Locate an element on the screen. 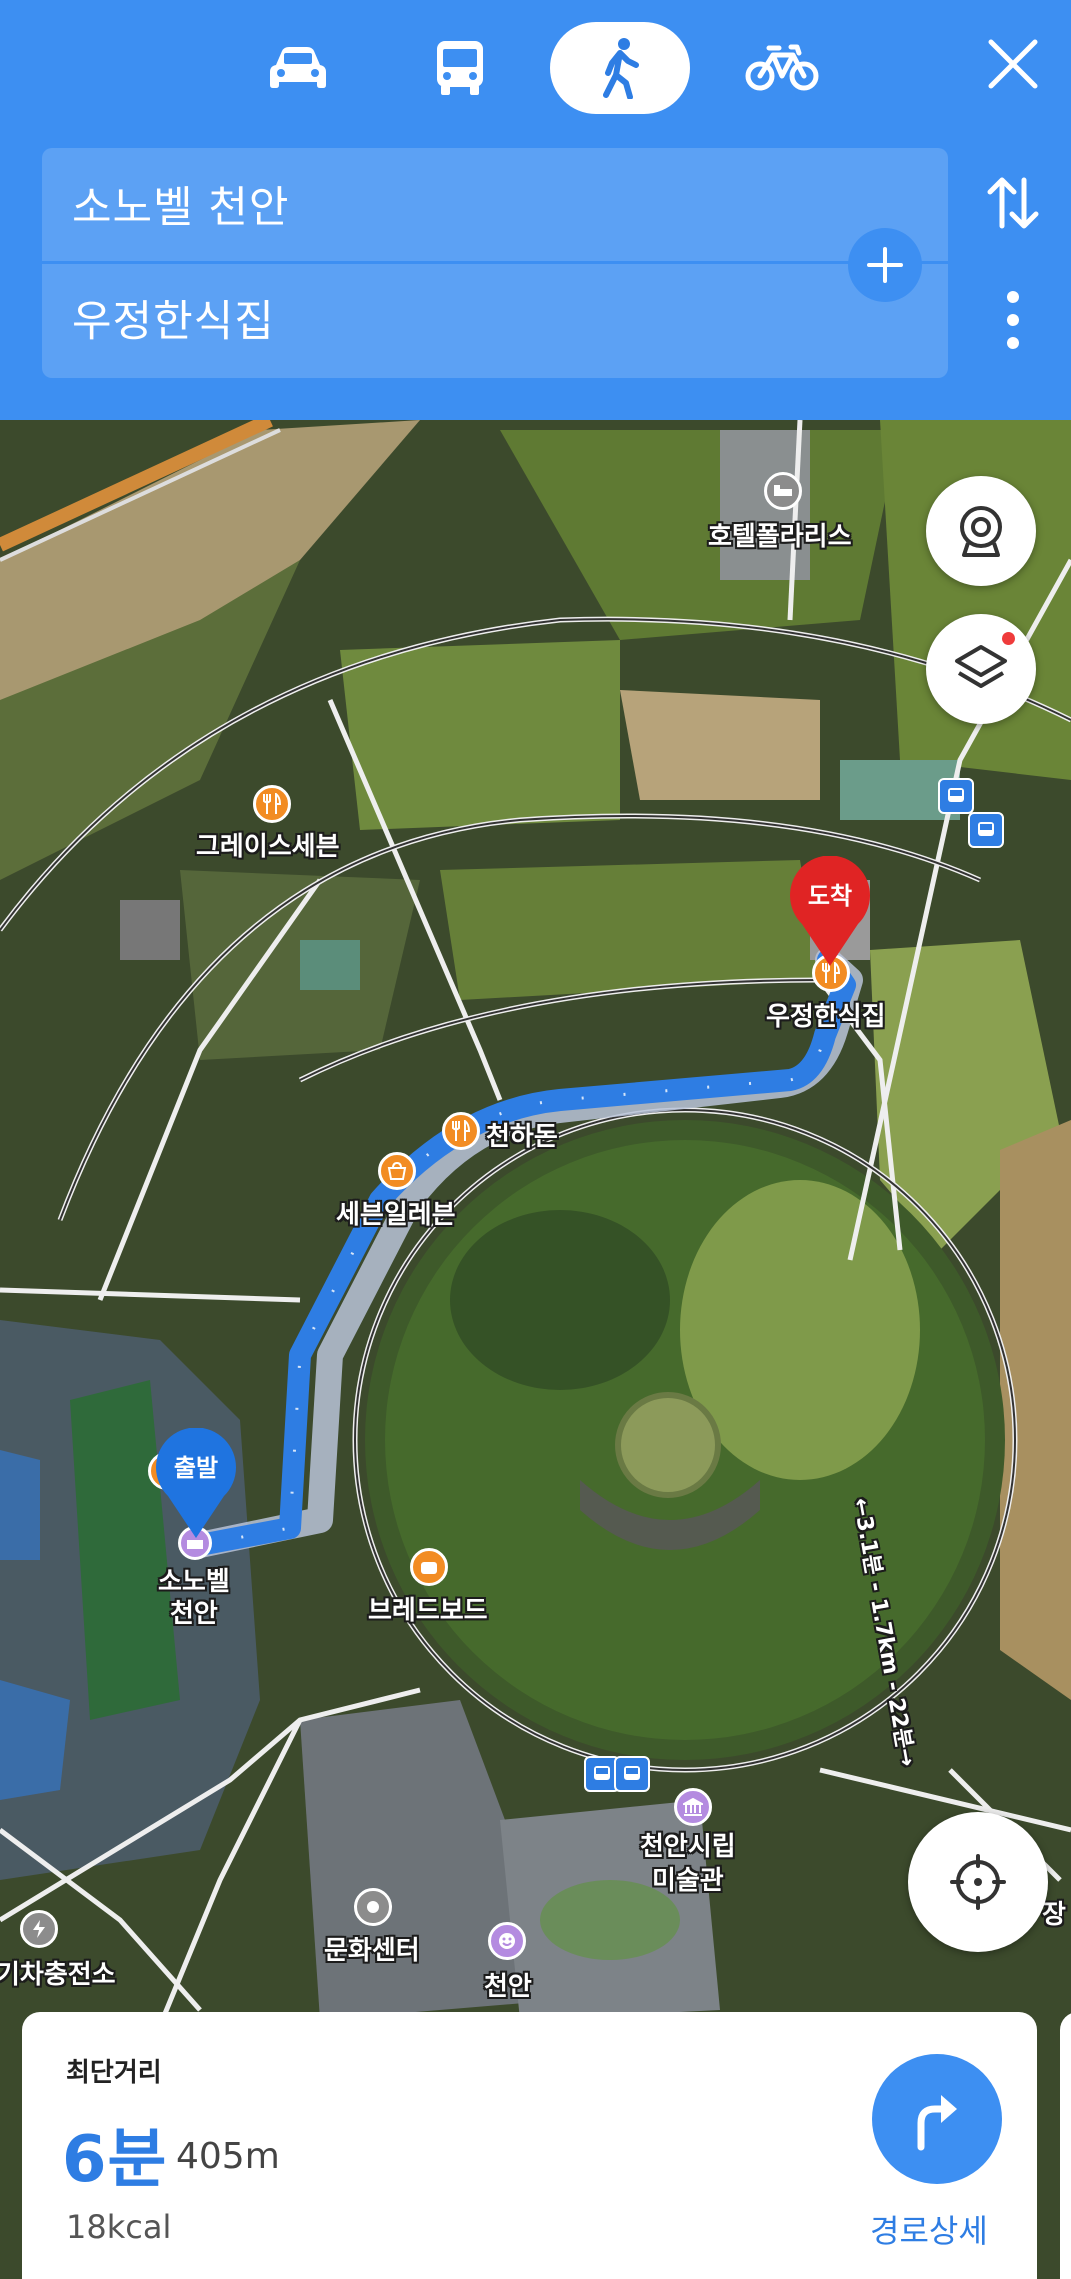 The height and width of the screenshot is (2279, 1071). hotel-icon is located at coordinates (783, 491).